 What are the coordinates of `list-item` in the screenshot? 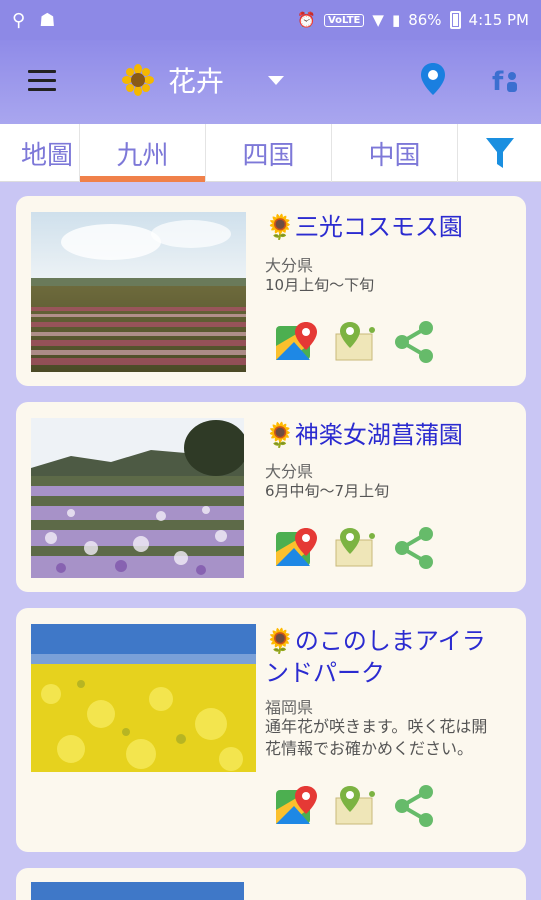 It's located at (271, 884).